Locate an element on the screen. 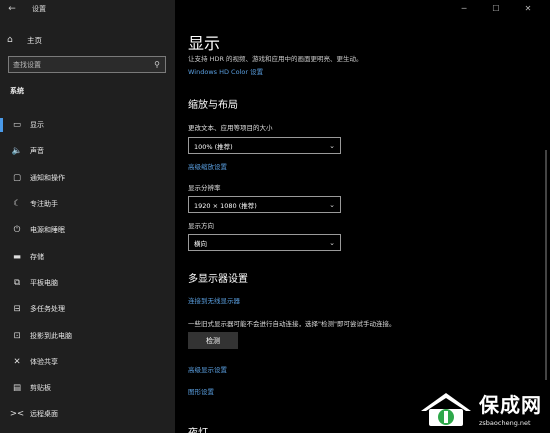  sidebar-item-multitasking: ⊟ 多任务处理 is located at coordinates (87, 309).